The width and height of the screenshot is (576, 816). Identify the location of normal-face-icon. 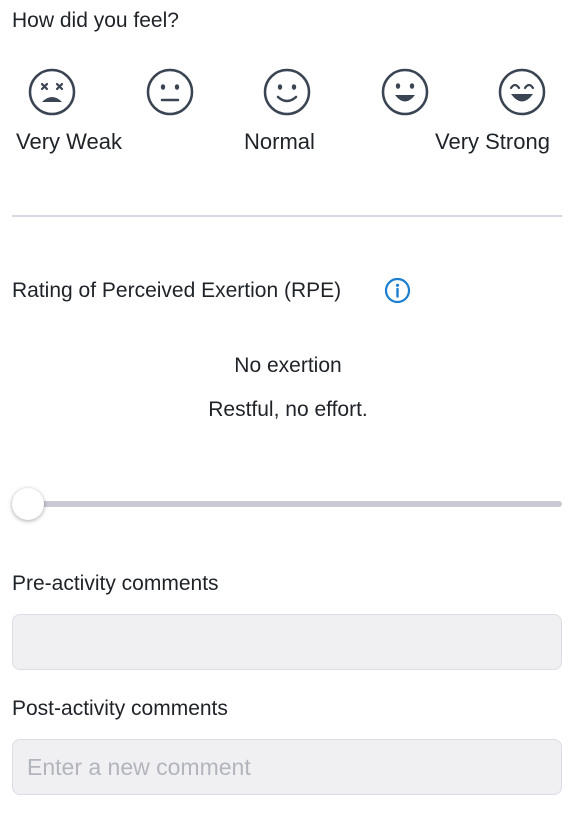
(287, 92).